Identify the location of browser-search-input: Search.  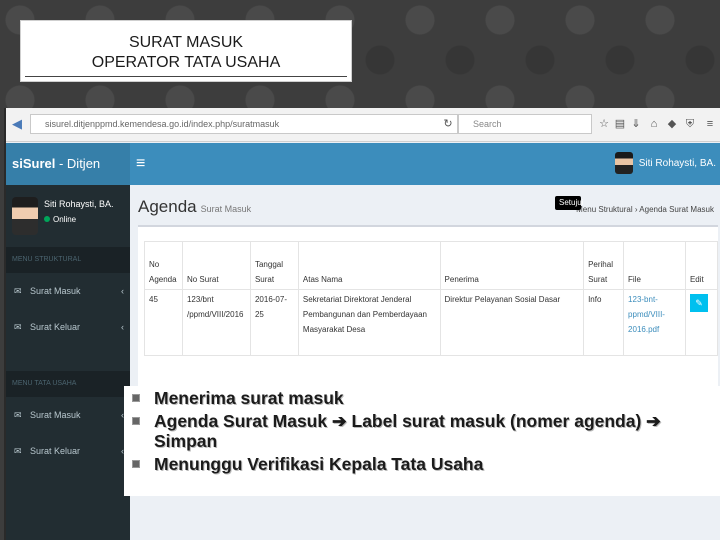
(525, 124).